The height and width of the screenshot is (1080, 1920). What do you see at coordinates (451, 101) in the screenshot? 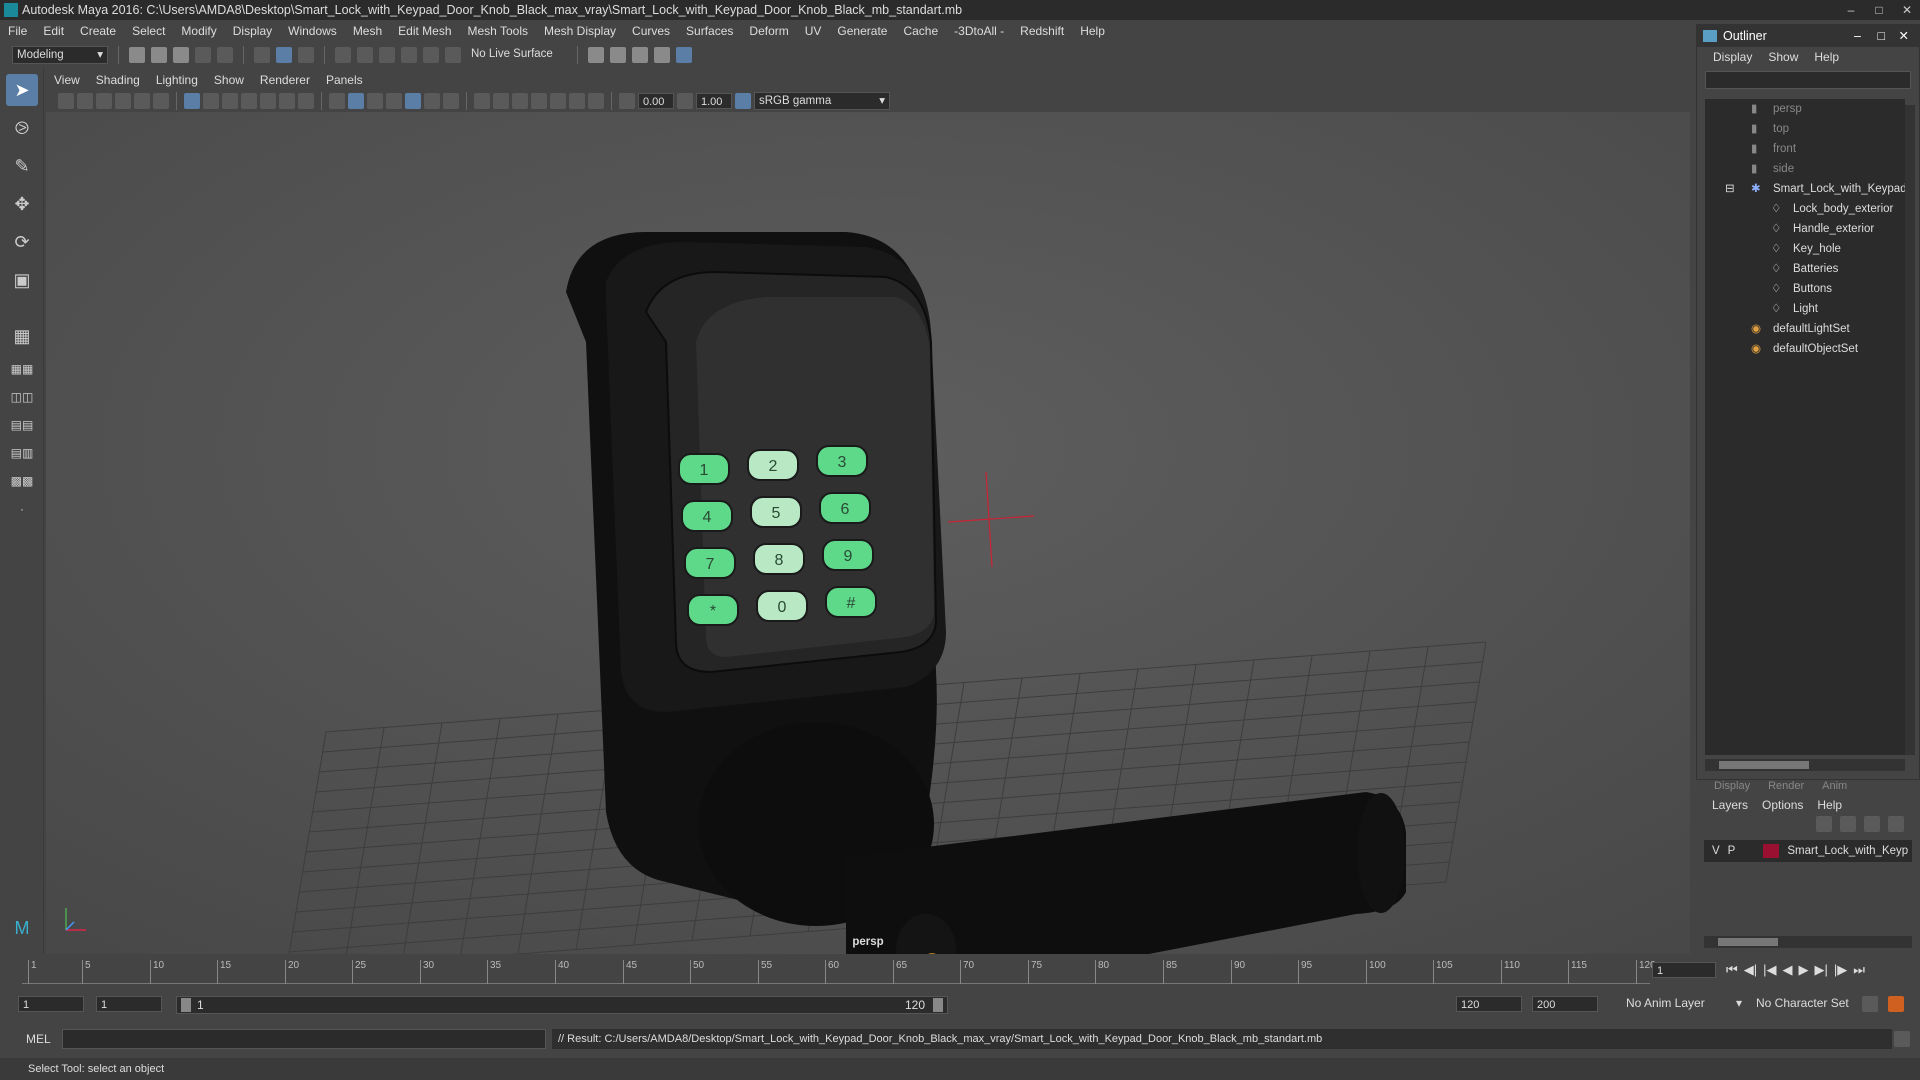
I see `ambient-occlusion-icon` at bounding box center [451, 101].